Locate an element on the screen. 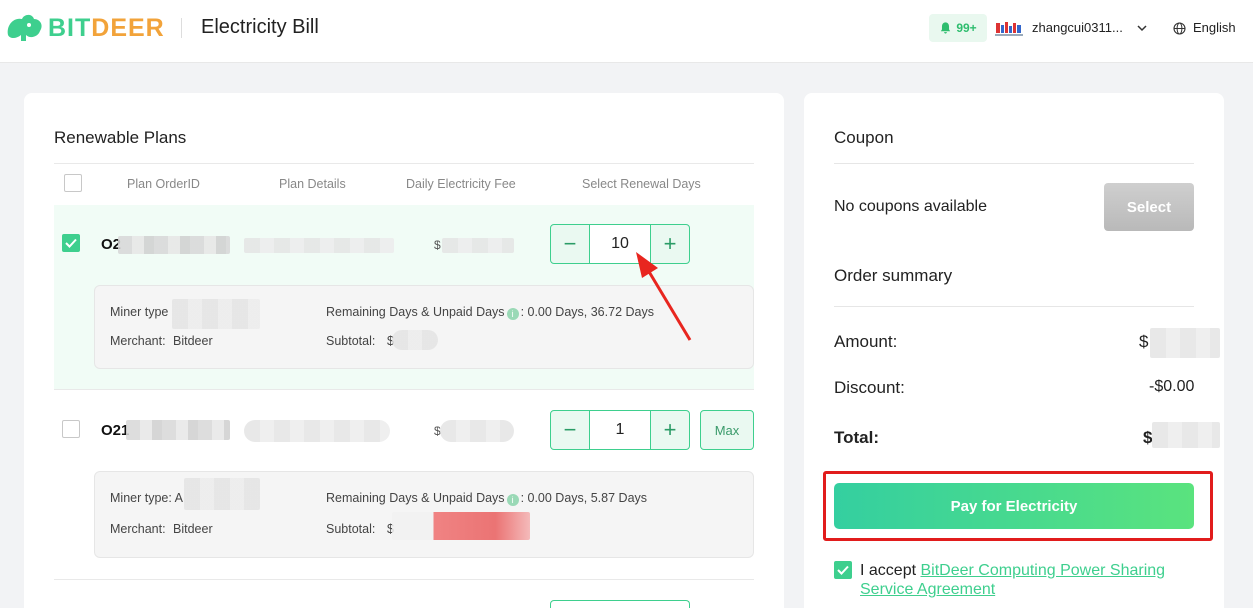 Image resolution: width=1253 pixels, height=608 pixels. total-label: Total: is located at coordinates (857, 437).